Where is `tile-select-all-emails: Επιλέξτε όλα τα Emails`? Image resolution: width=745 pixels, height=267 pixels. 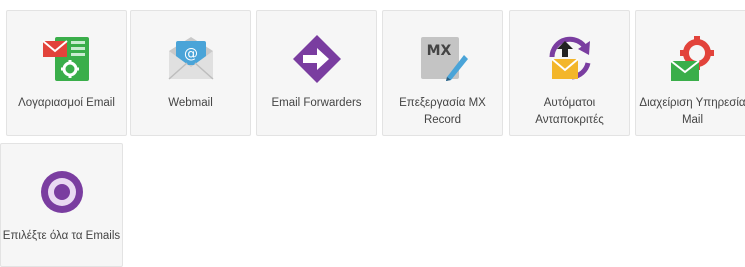 tile-select-all-emails: Επιλέξτε όλα τα Emails is located at coordinates (61, 205).